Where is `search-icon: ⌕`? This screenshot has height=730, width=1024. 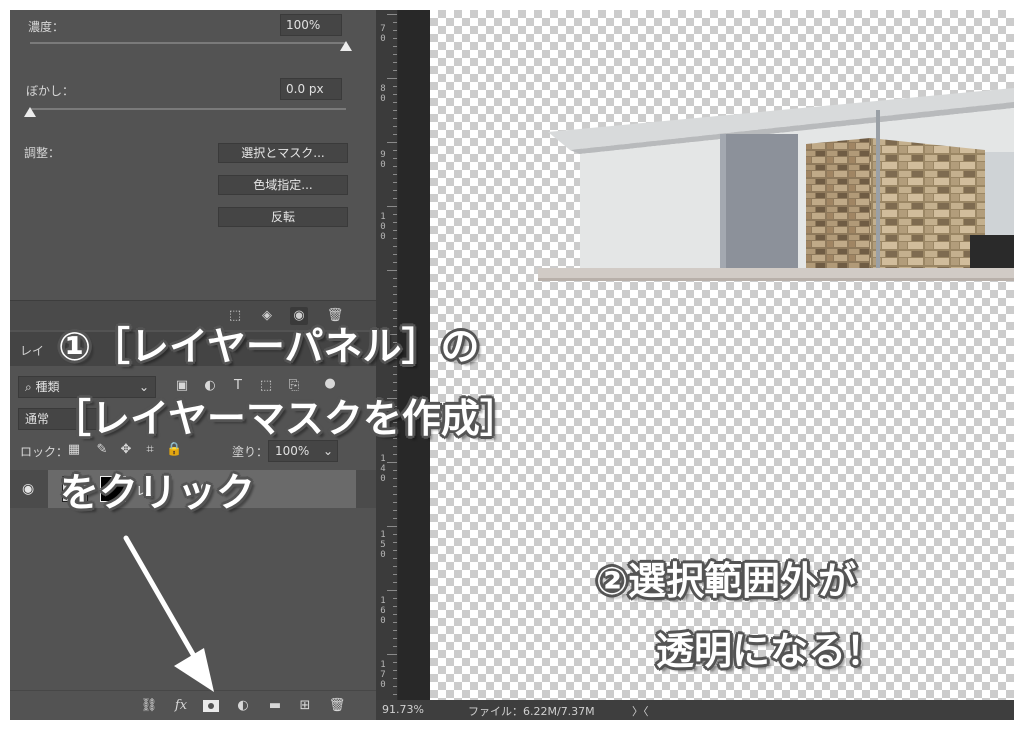
search-icon: ⌕ is located at coordinates (30, 387).